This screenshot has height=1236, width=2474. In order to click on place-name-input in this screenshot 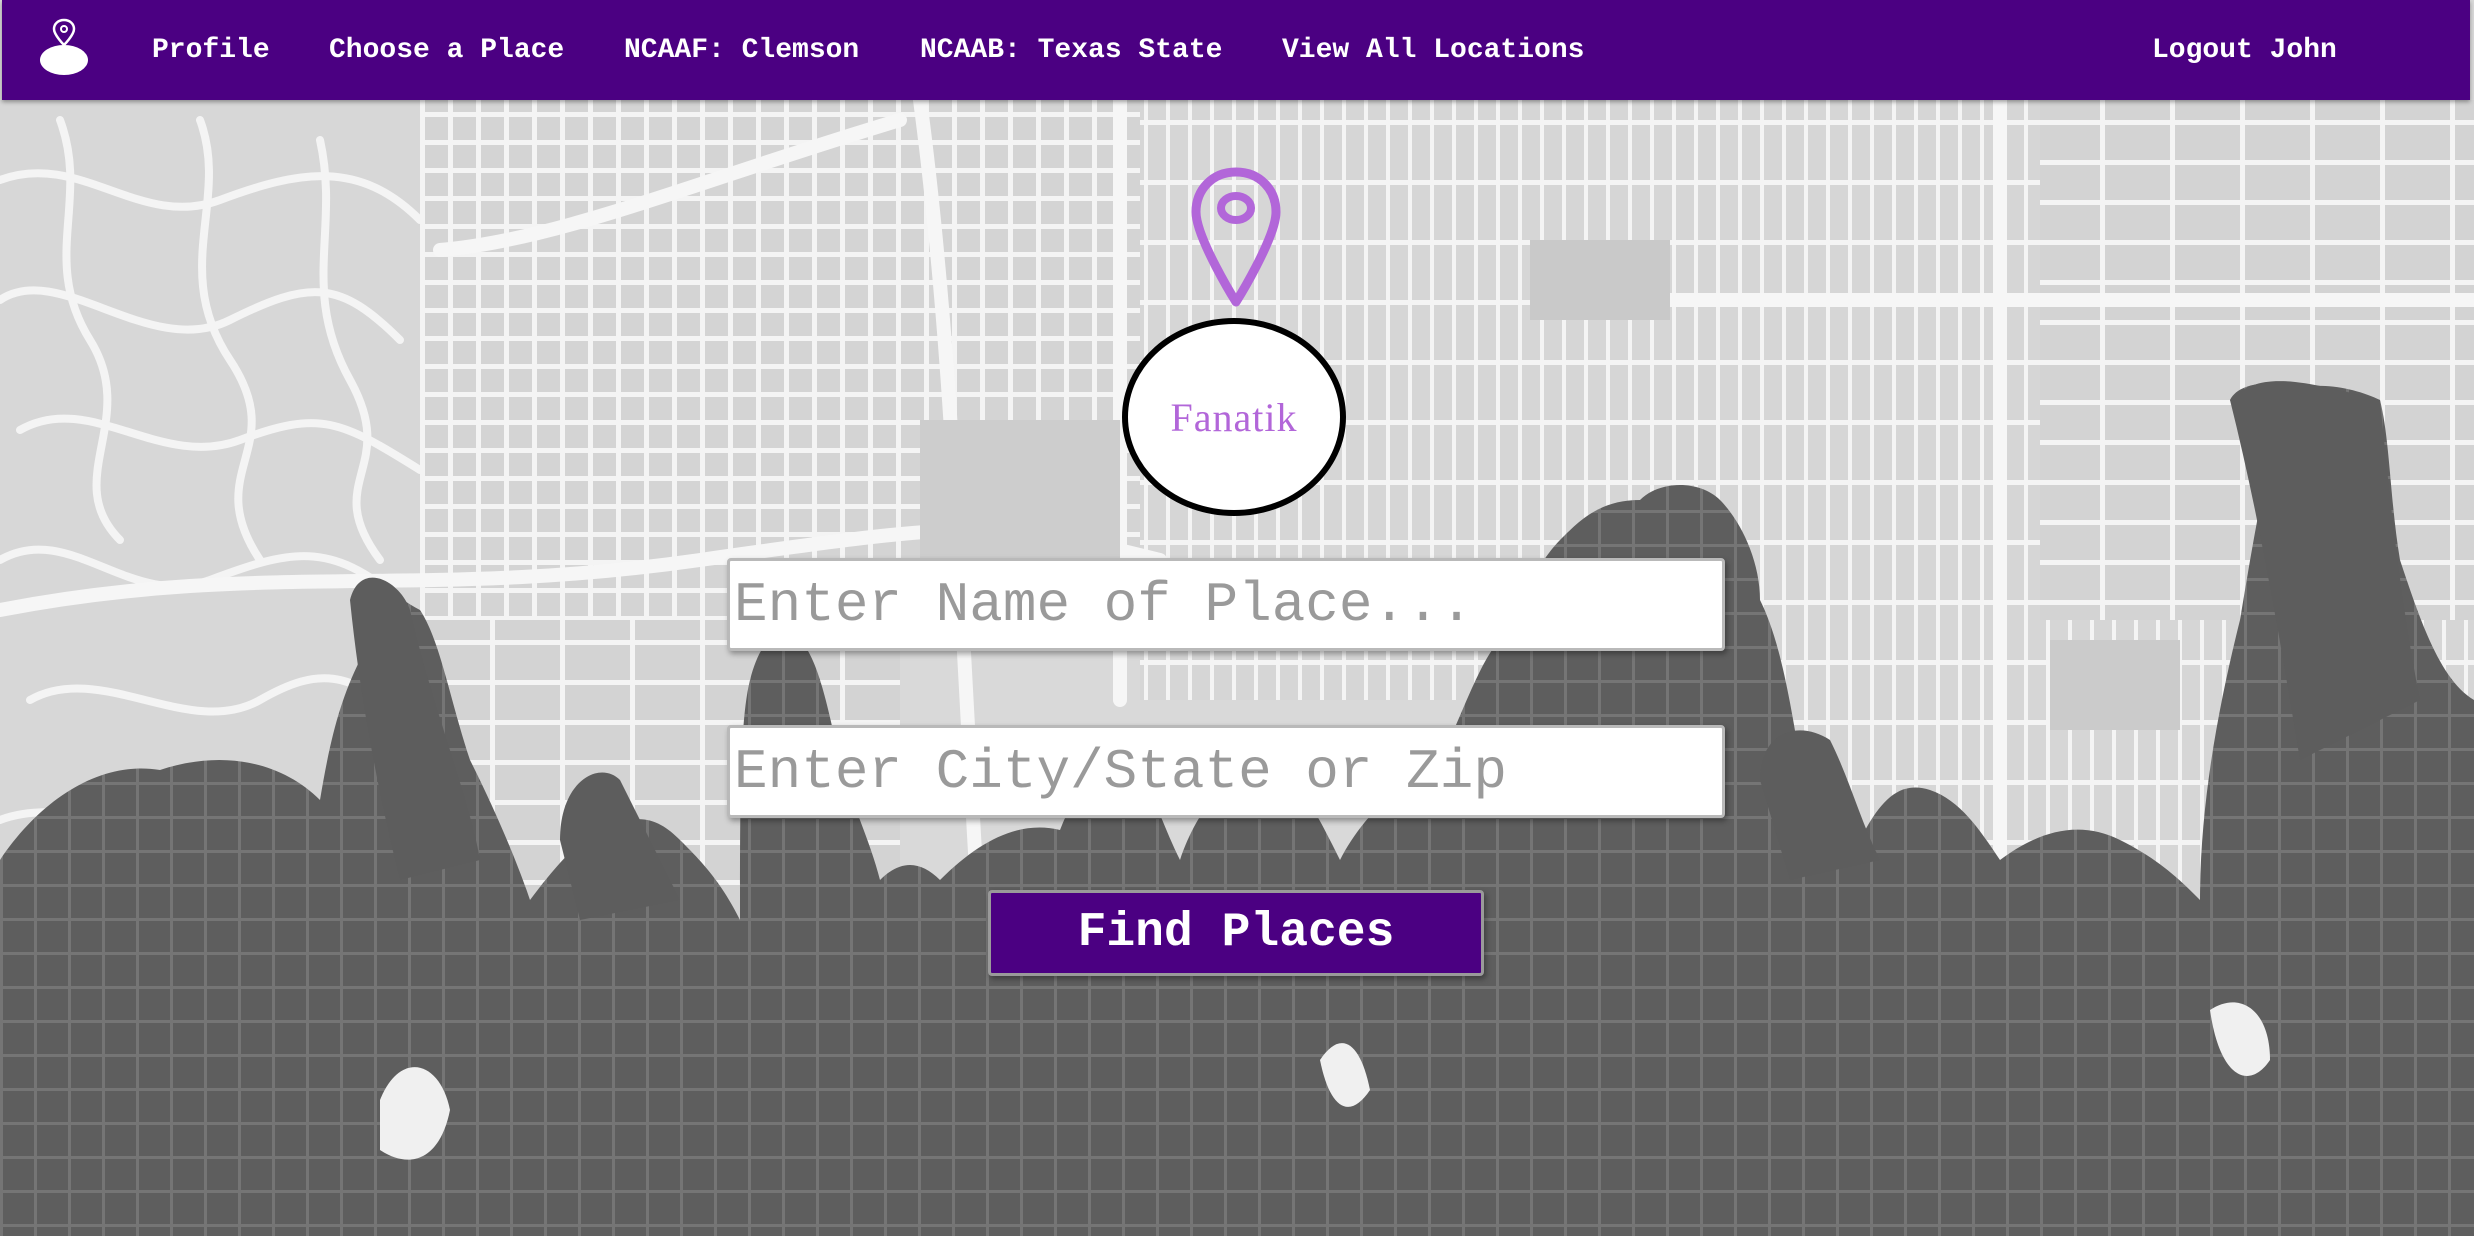, I will do `click(1226, 604)`.